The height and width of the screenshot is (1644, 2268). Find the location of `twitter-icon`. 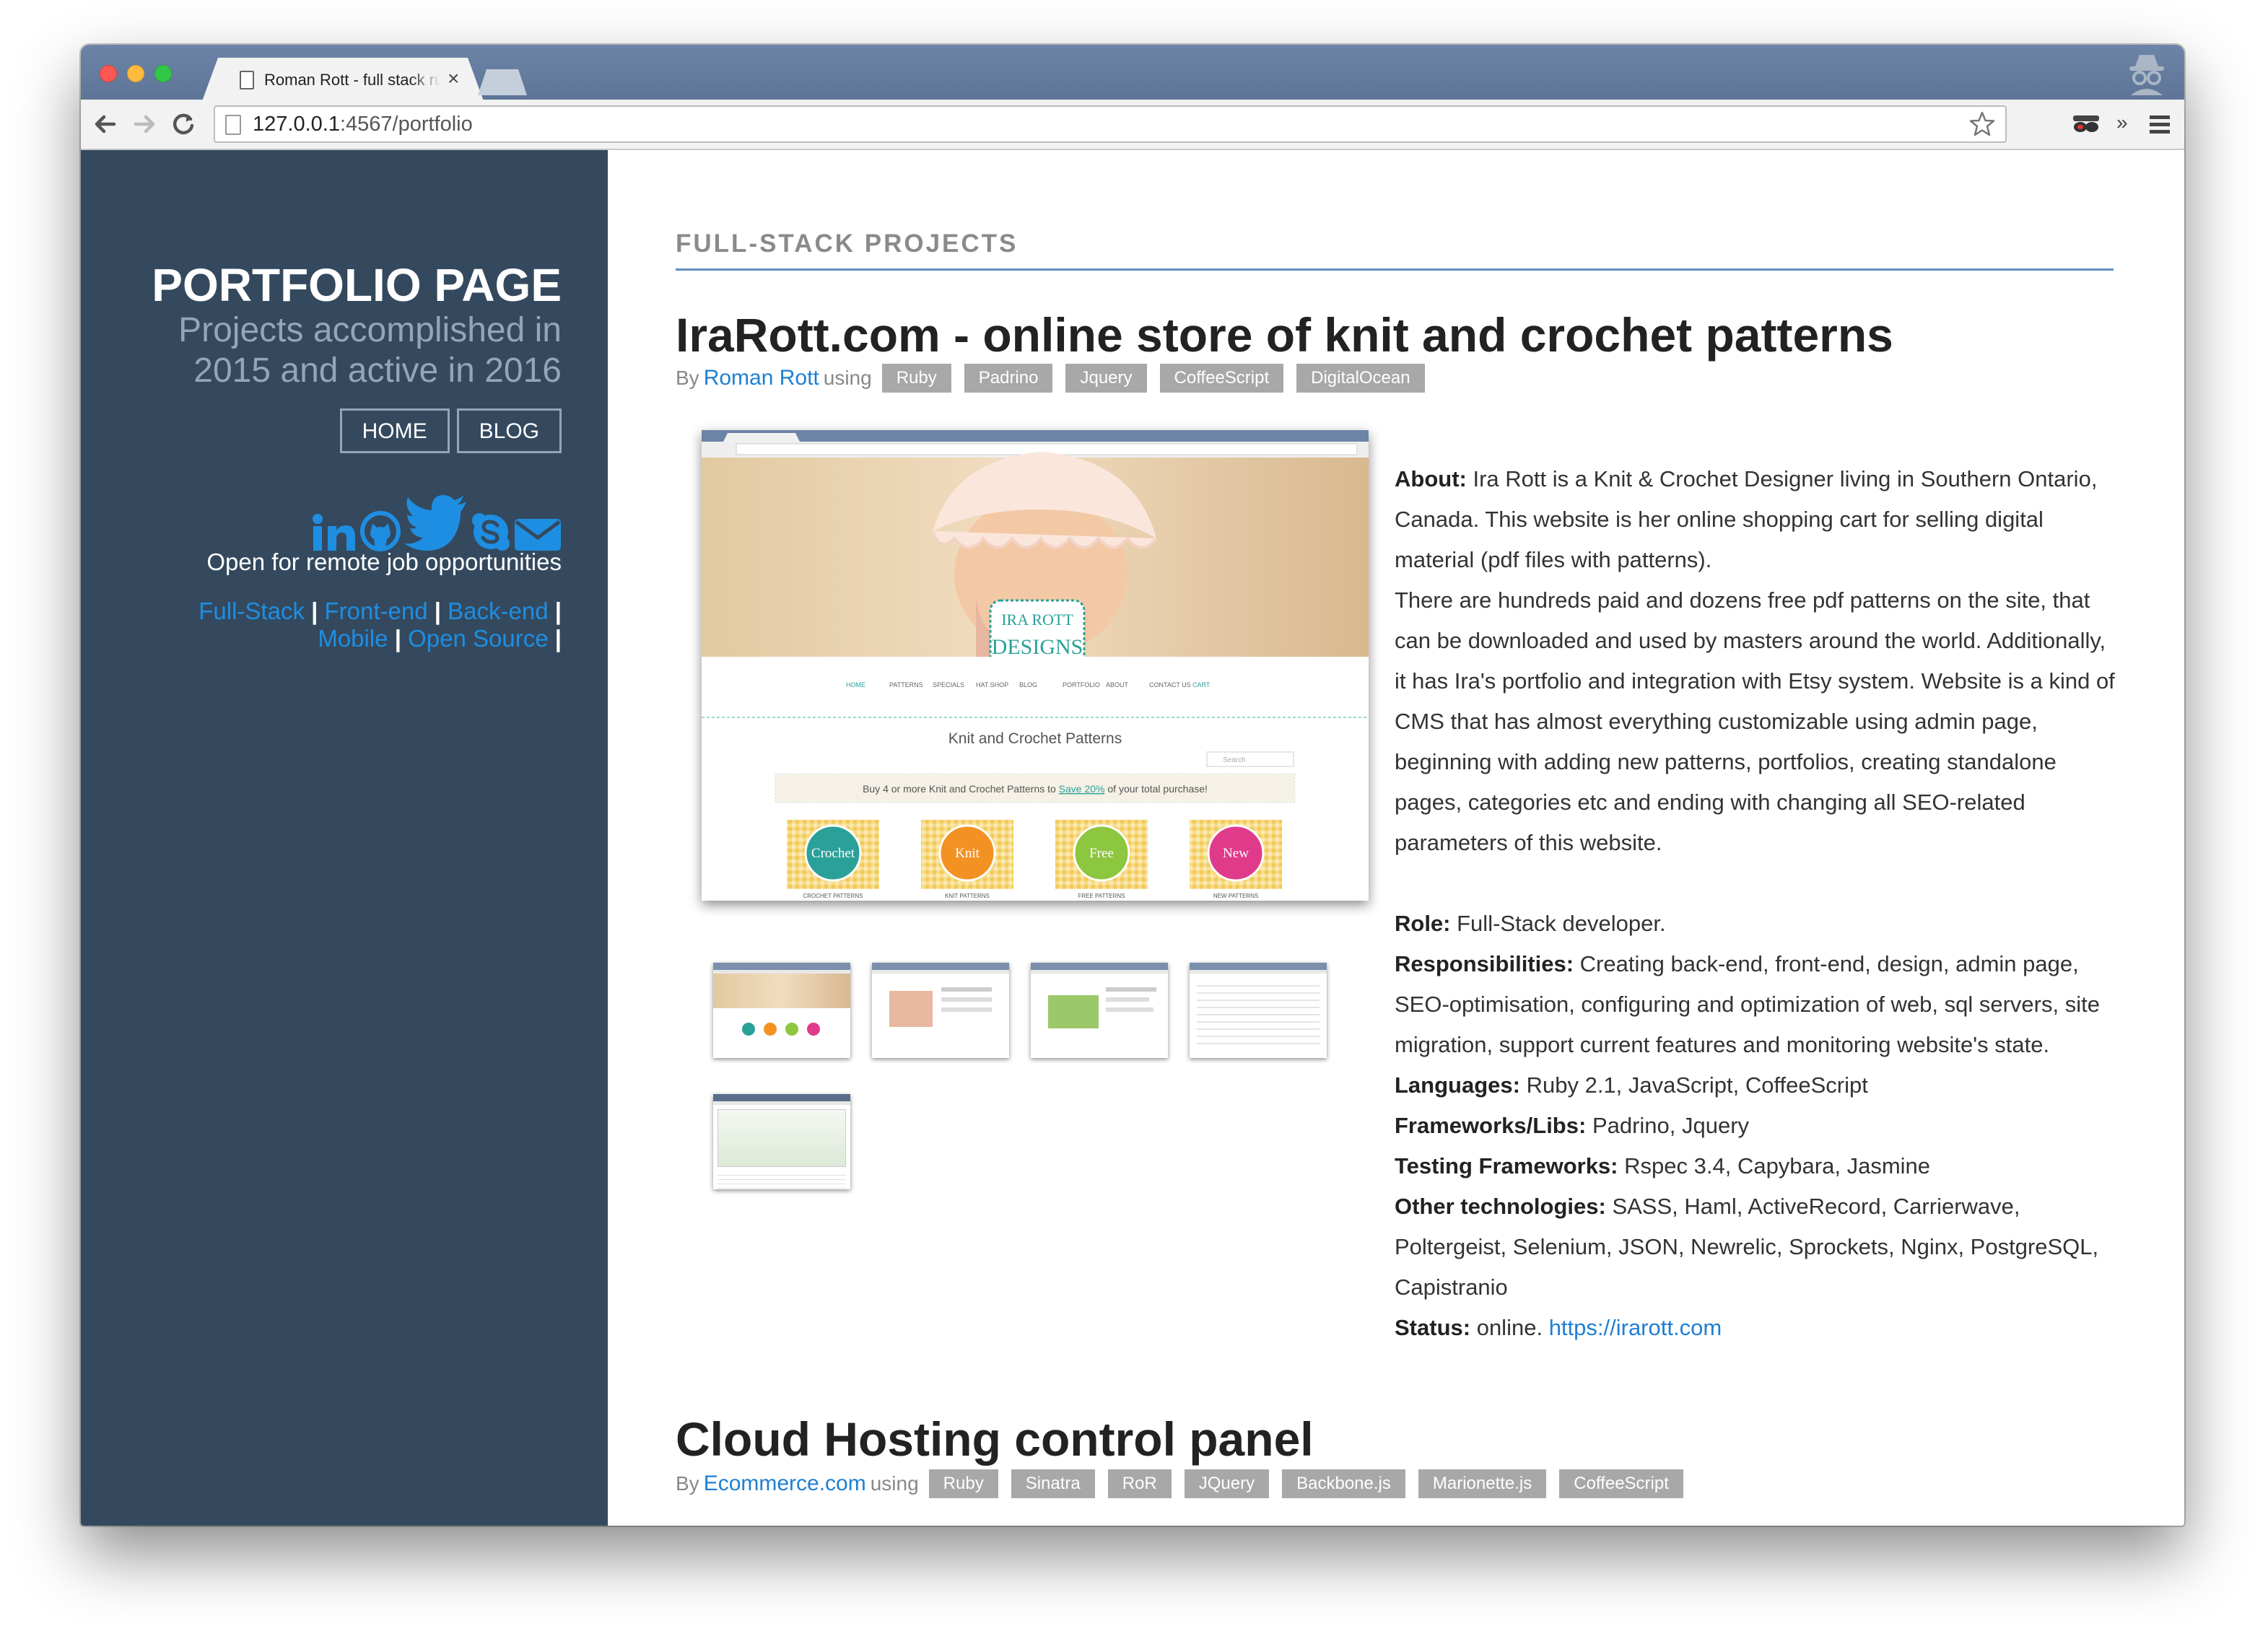

twitter-icon is located at coordinates (436, 525).